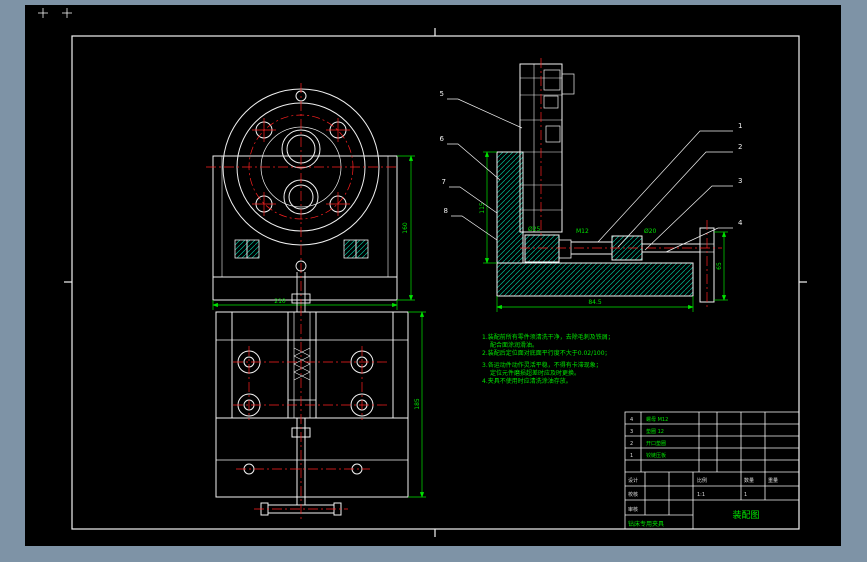  Describe the element at coordinates (442, 139) in the screenshot. I see `balloon-6: 6` at that location.